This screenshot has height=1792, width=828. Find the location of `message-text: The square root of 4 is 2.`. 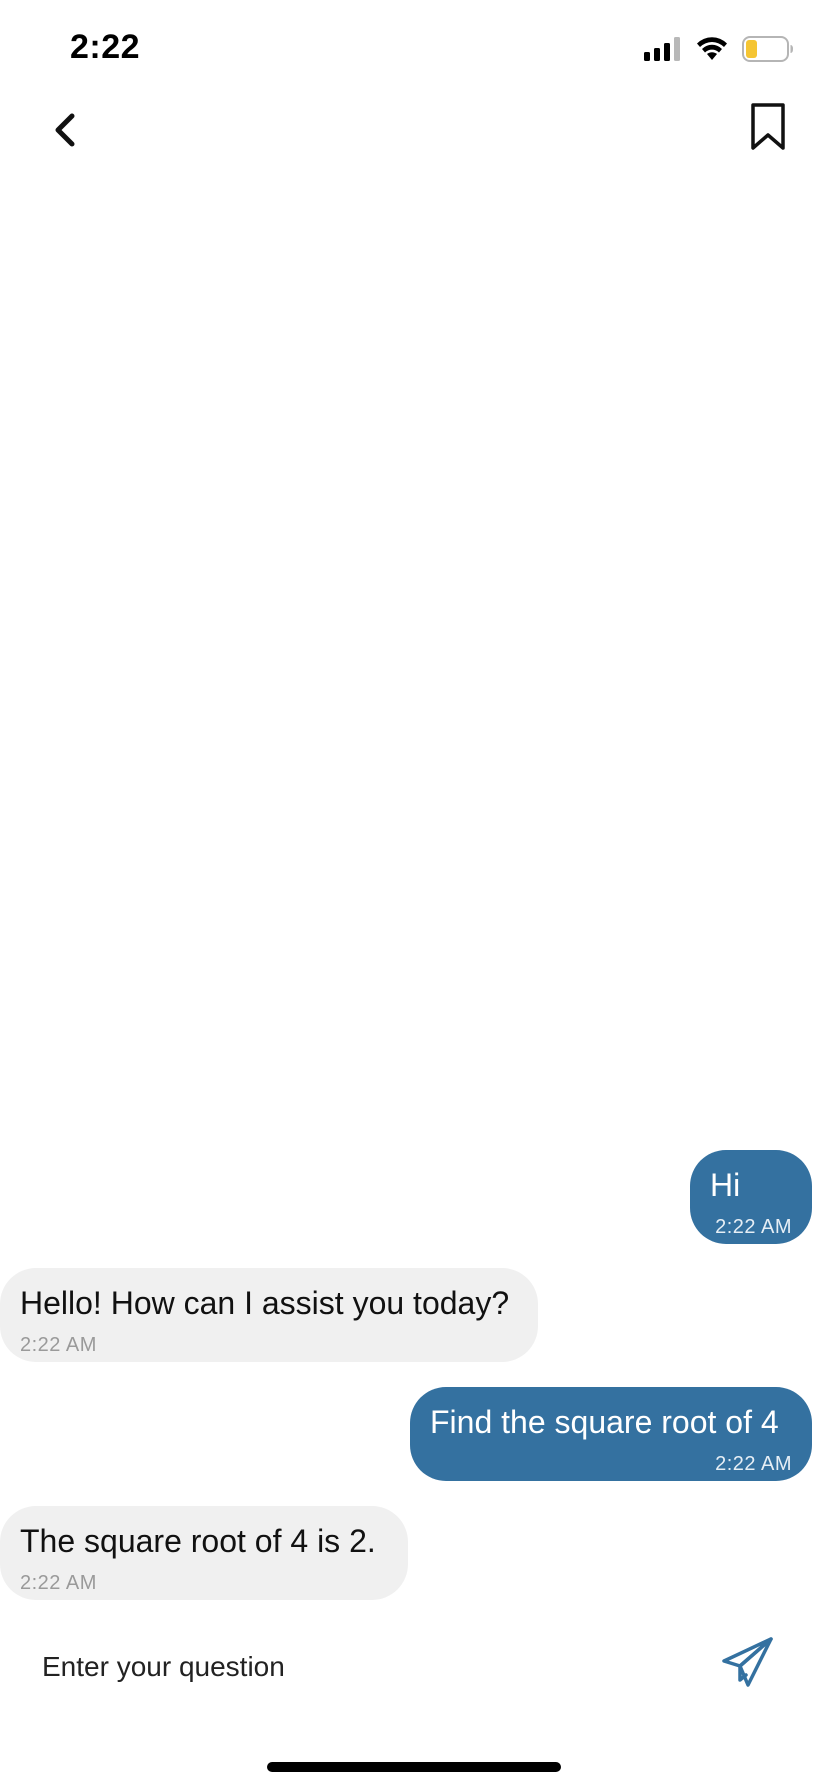

message-text: The square root of 4 is 2. is located at coordinates (198, 1541).